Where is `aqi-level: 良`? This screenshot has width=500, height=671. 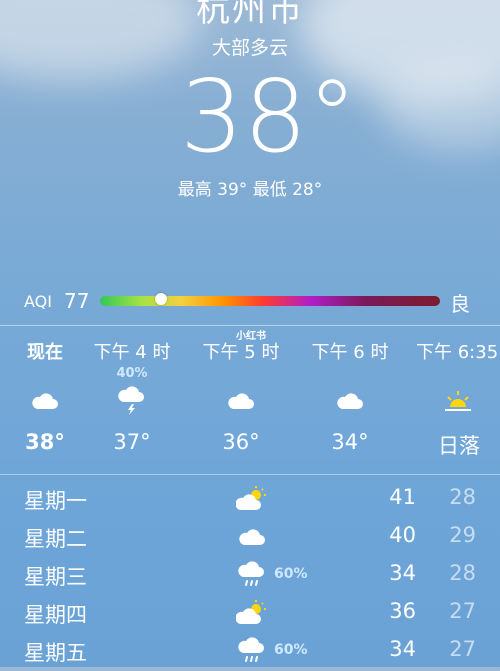 aqi-level: 良 is located at coordinates (460, 304).